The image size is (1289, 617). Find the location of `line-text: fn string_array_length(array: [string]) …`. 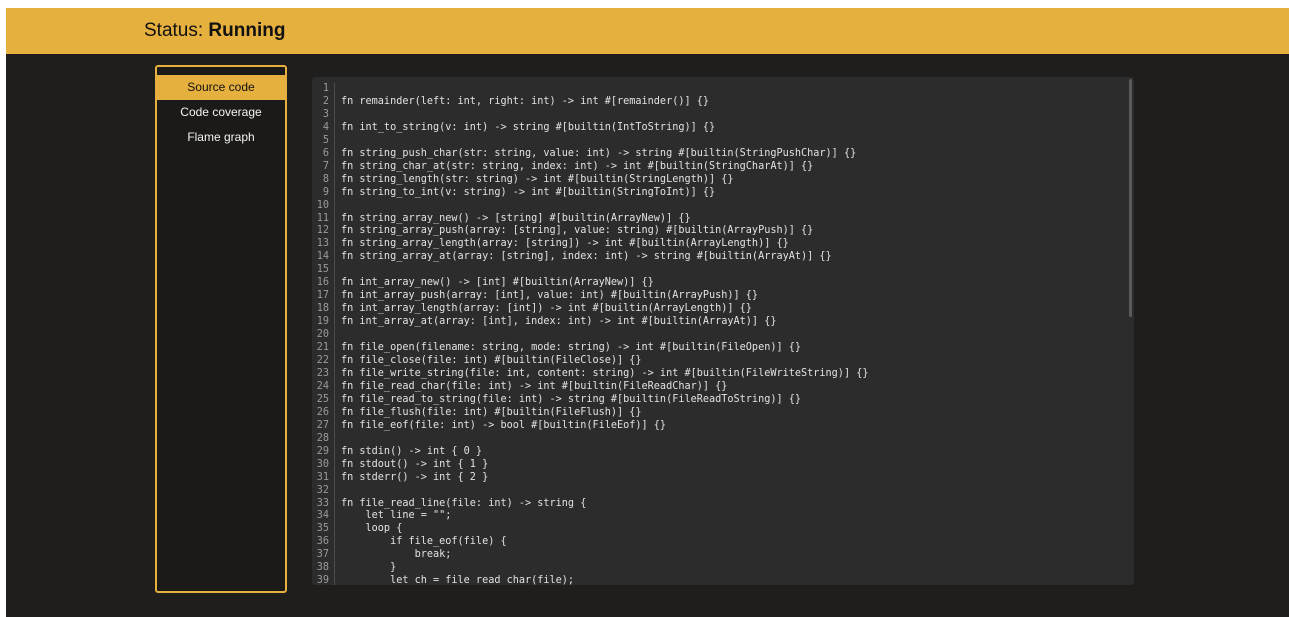

line-text: fn string_array_length(array: [string]) … is located at coordinates (565, 244).